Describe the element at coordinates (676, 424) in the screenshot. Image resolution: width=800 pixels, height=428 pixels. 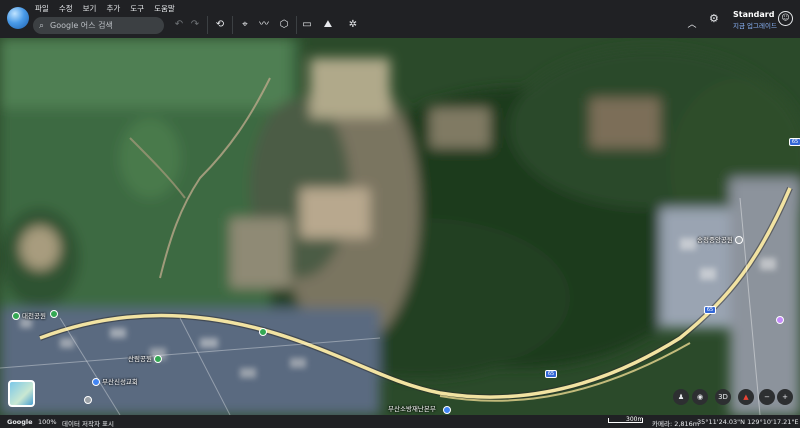
I see `camera-altitude: 카메라: 2,816m` at that location.